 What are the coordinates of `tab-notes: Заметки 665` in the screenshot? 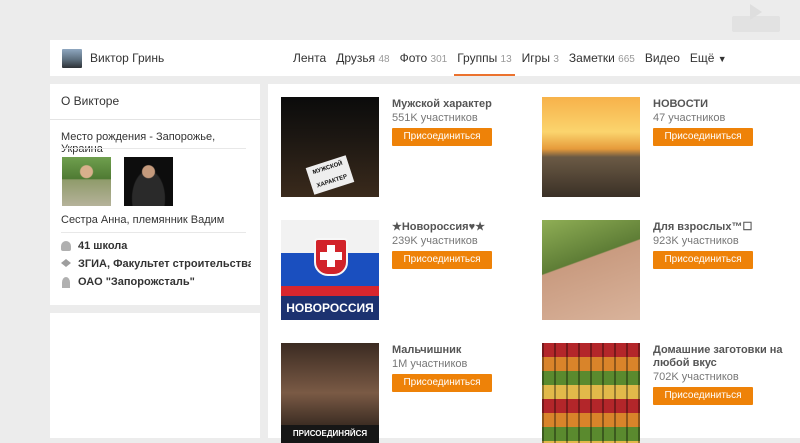 It's located at (602, 58).